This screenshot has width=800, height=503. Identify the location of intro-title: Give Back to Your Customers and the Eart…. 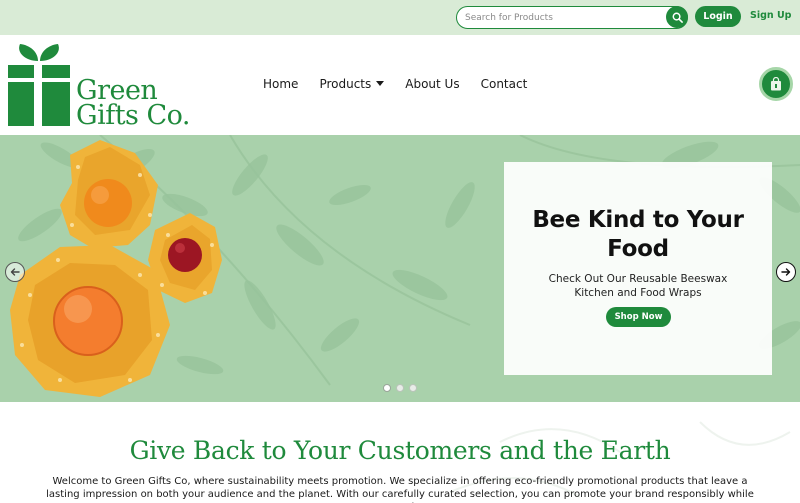
(400, 450).